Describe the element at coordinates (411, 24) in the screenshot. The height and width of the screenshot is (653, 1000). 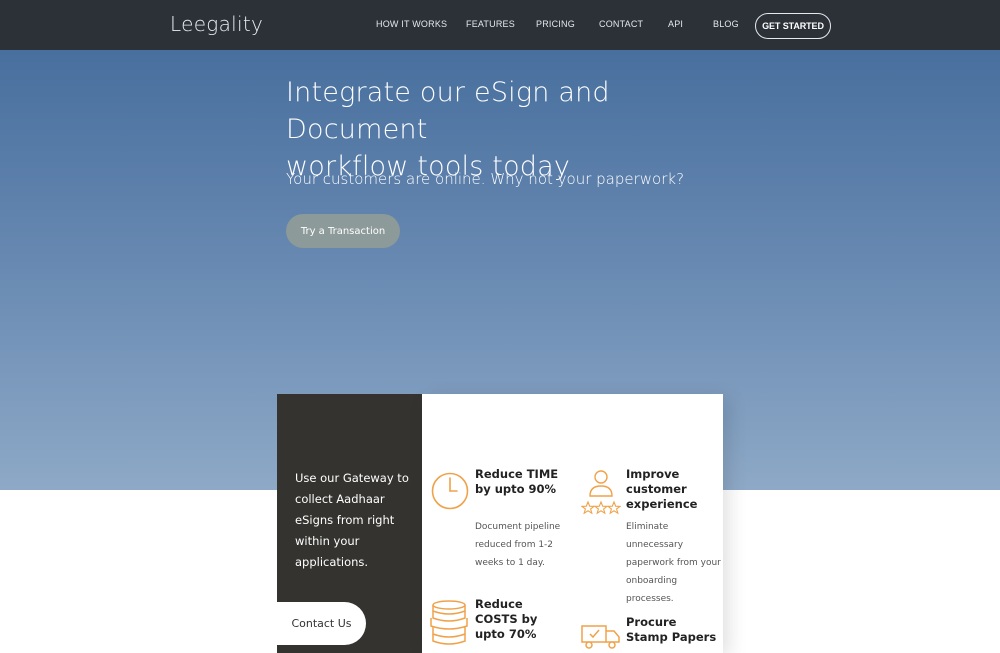
I see `nav-link-how-it-works: HOW IT WORKS` at that location.